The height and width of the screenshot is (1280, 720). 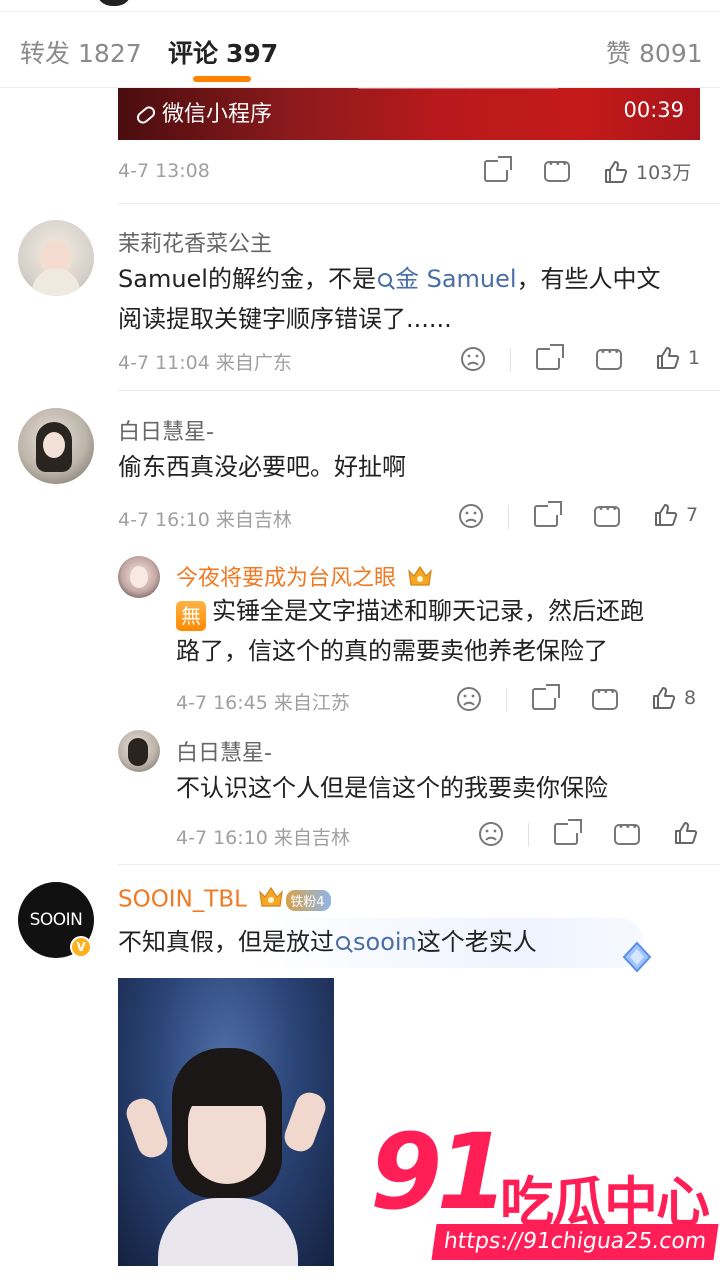 What do you see at coordinates (222, 79) in the screenshot?
I see `tab-active-indicator` at bounding box center [222, 79].